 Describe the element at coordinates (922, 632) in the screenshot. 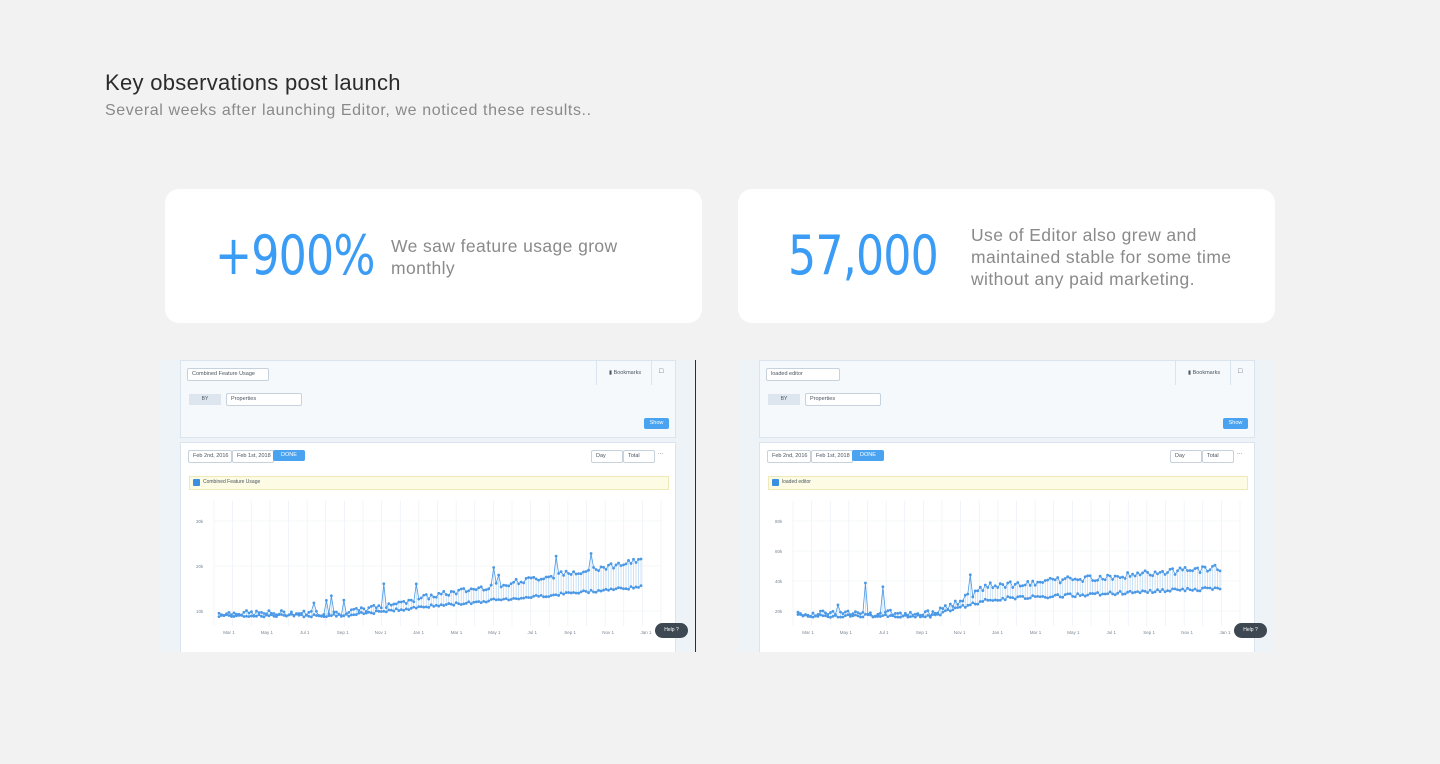

I see `x-tick-label: Sep 1` at that location.